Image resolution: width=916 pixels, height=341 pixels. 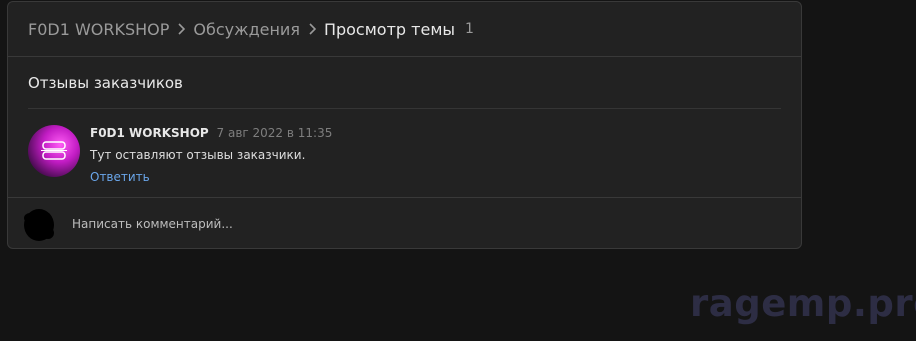 I want to click on divider, so click(x=404, y=108).